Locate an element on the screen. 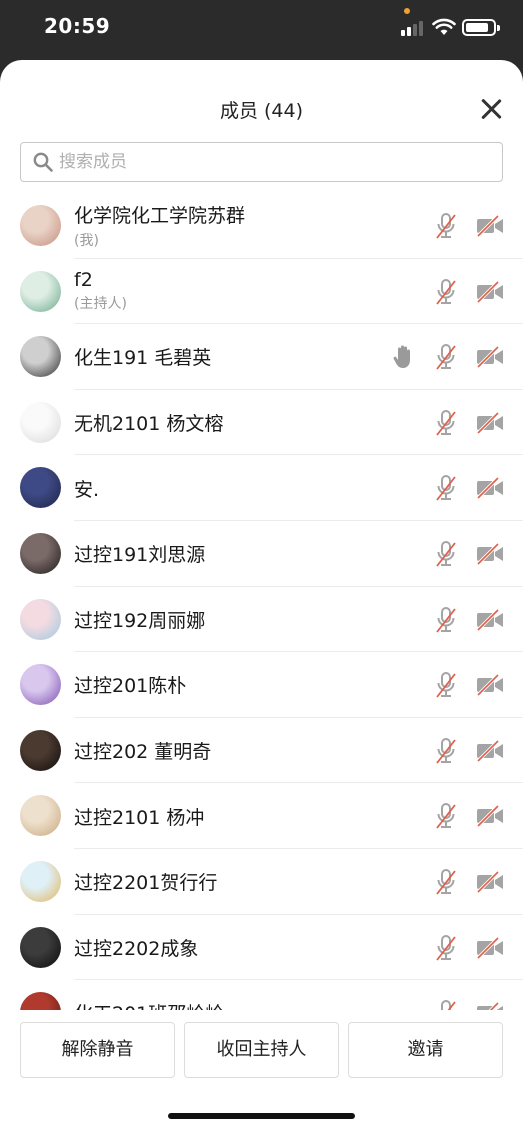  member-name: 过控192周丽娜 is located at coordinates (140, 620).